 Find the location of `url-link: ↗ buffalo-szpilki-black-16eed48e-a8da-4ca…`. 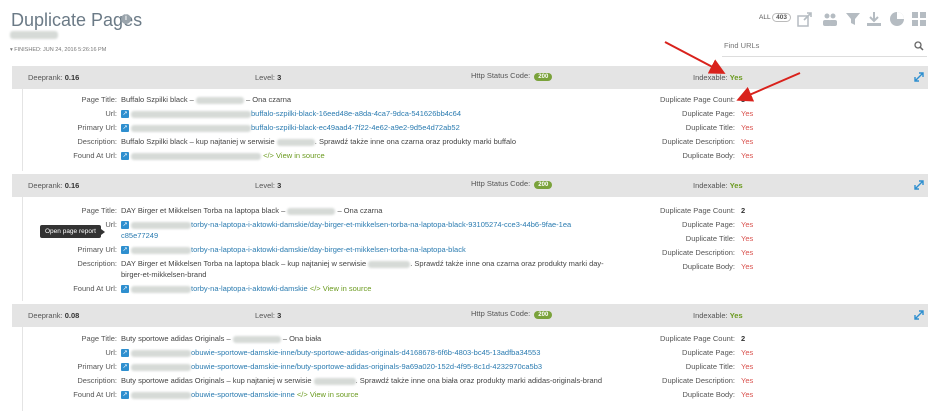

url-link: ↗ buffalo-szpilki-black-16eed48e-a8da-4ca… is located at coordinates (291, 114).